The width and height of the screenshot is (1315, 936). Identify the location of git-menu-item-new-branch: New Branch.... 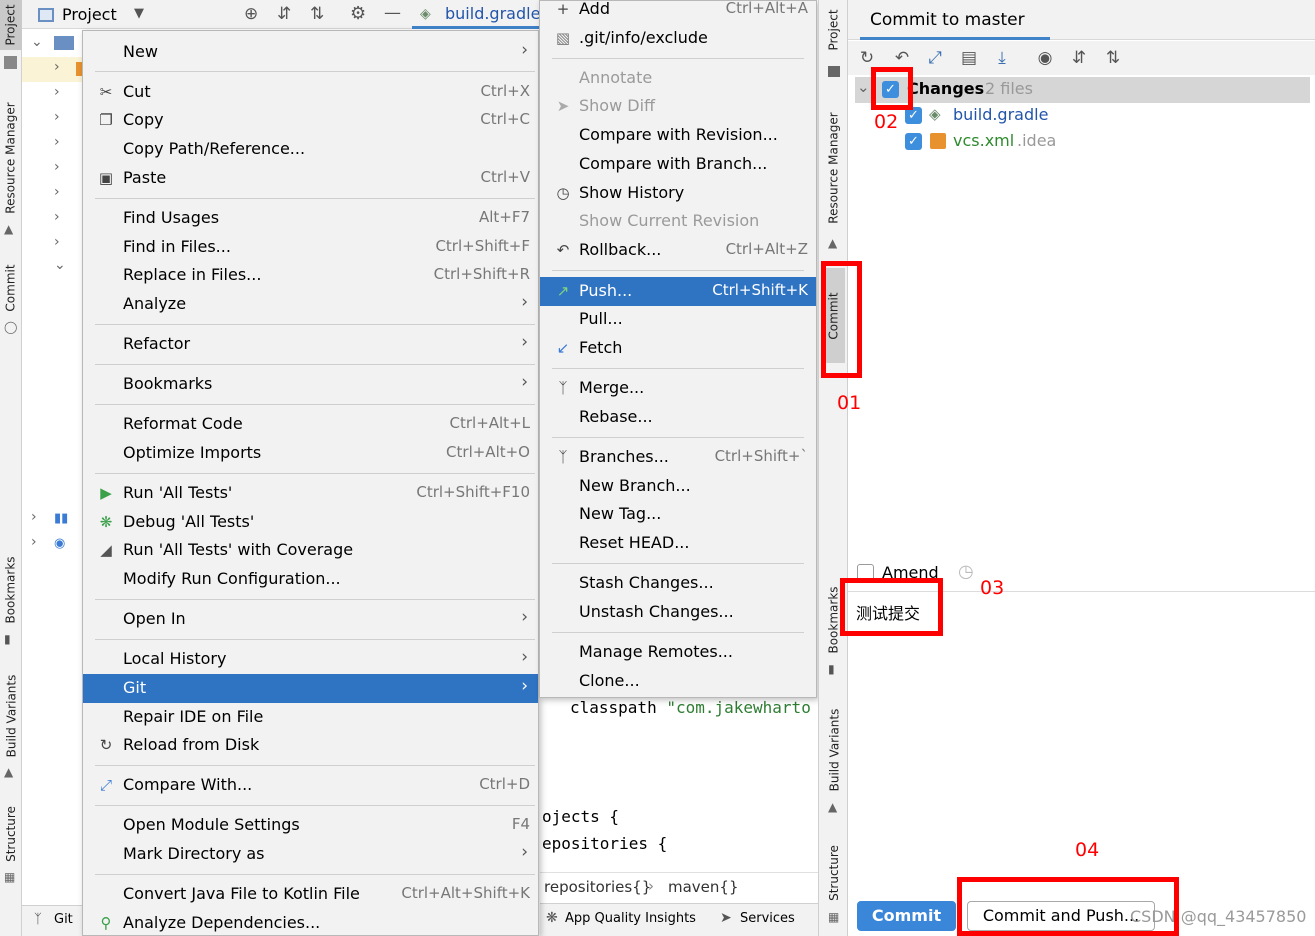
(678, 486).